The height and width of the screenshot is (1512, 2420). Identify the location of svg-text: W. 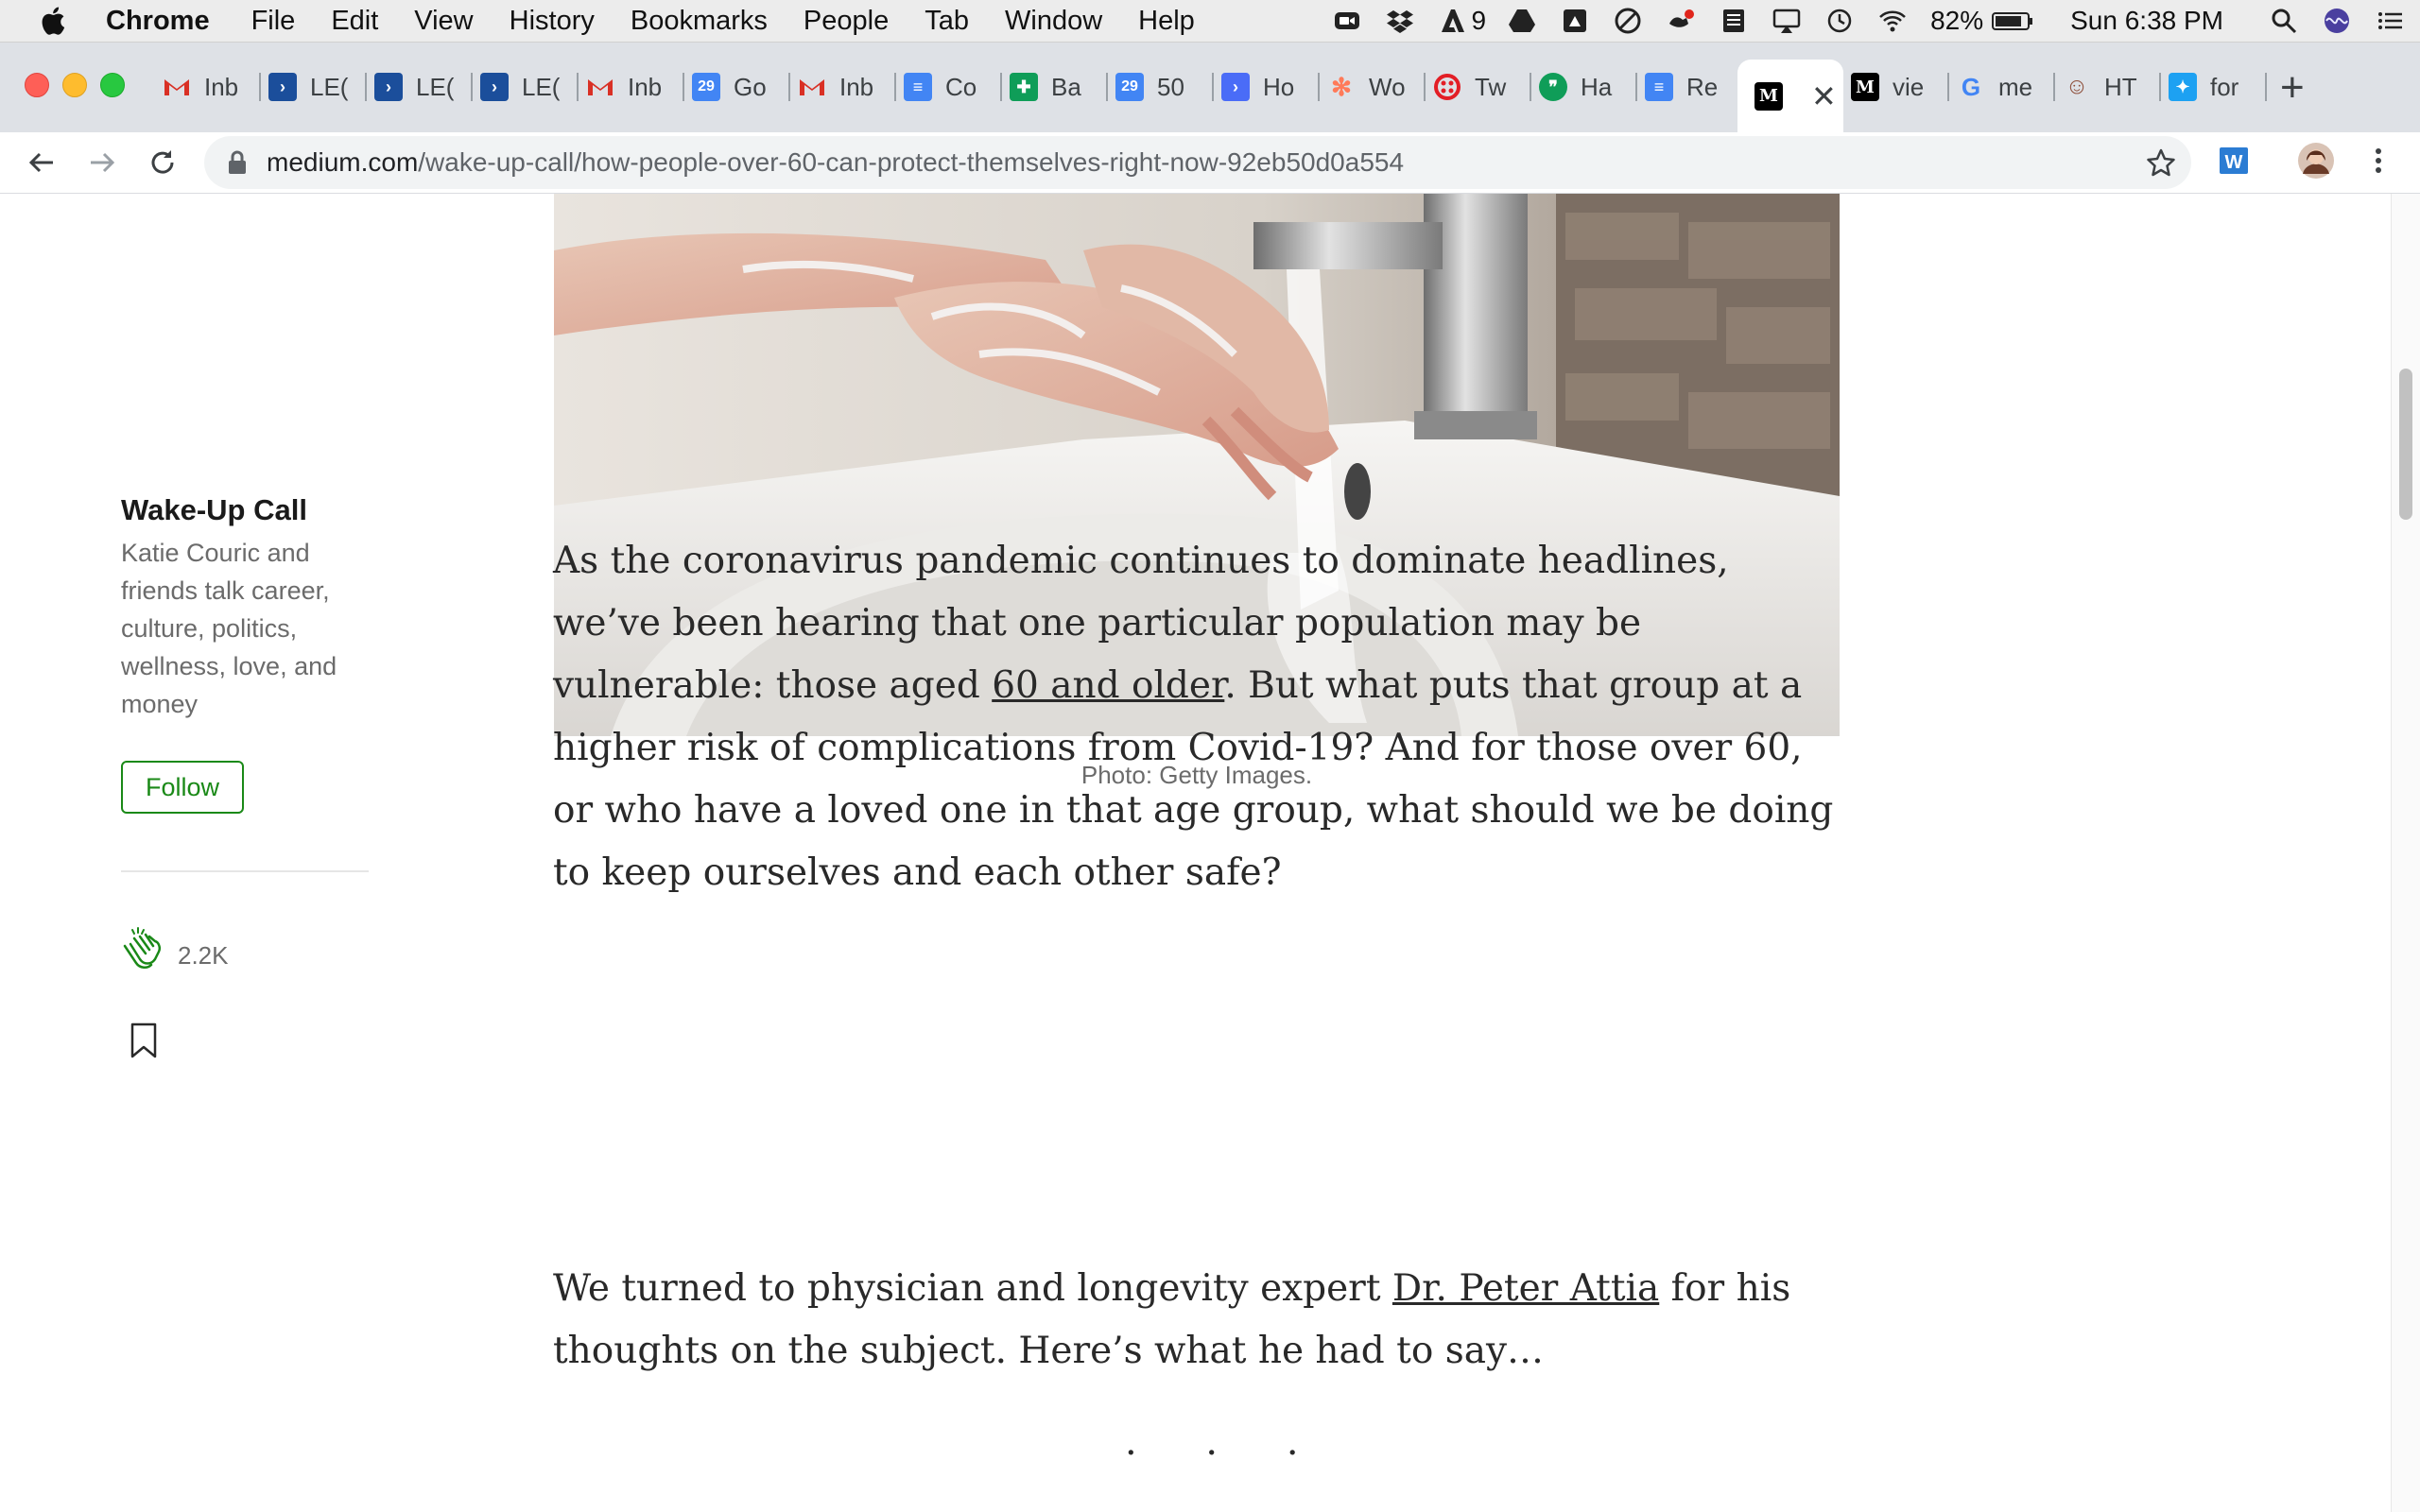
(2234, 162).